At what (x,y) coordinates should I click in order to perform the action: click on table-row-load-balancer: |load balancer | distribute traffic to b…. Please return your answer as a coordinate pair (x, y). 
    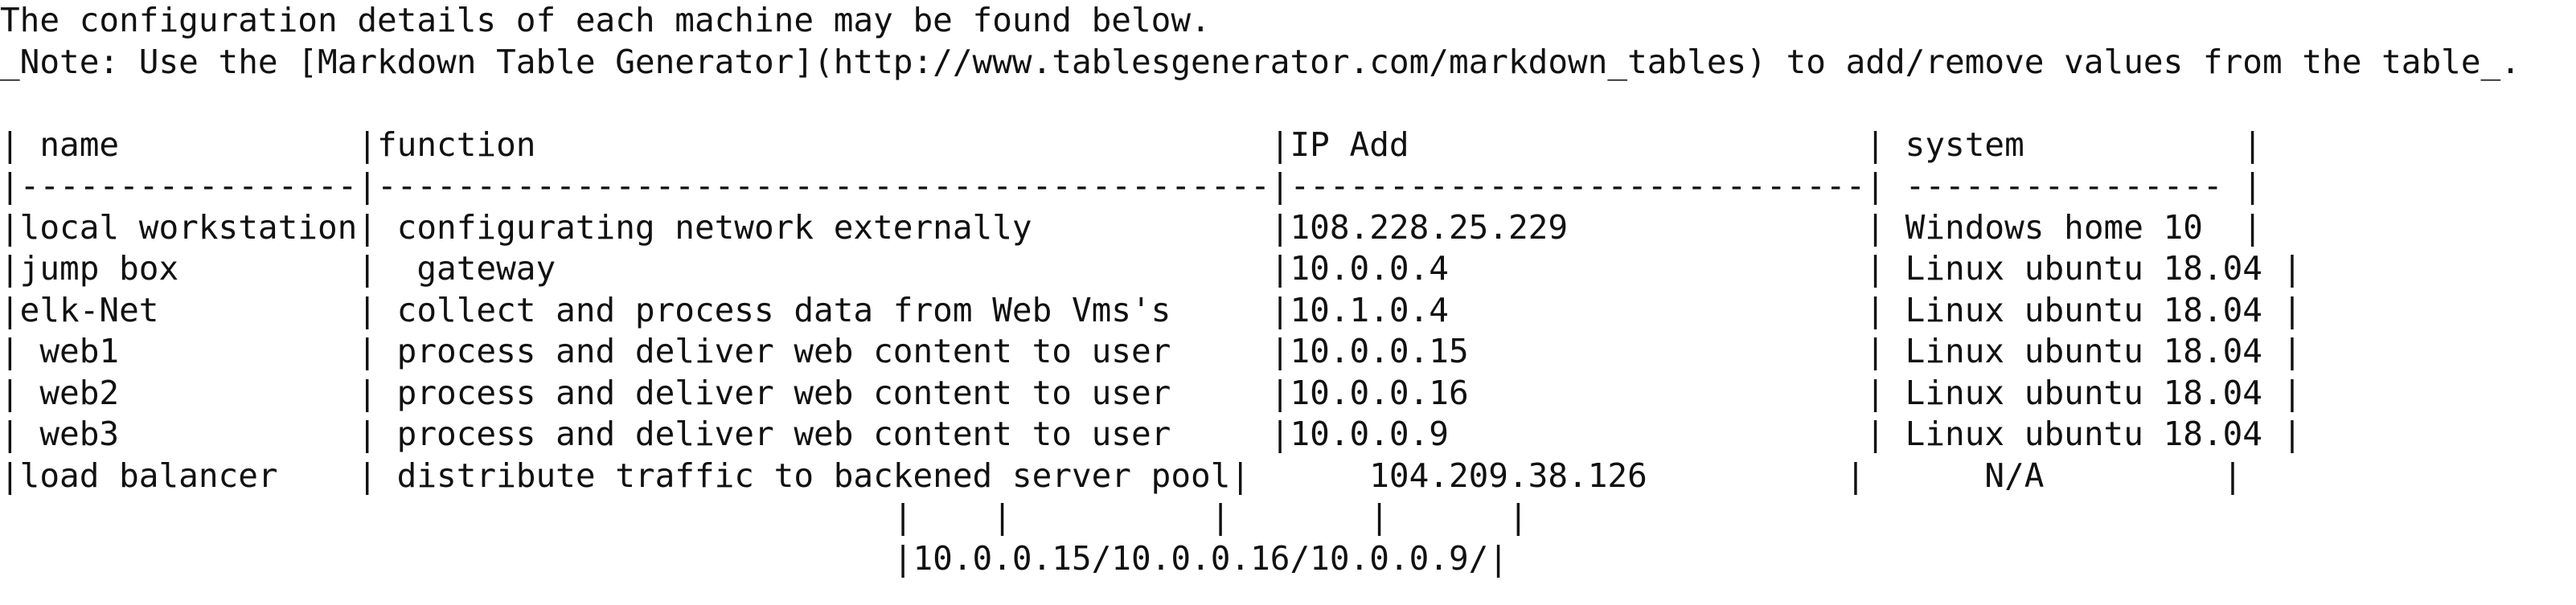
    Looking at the image, I should click on (1121, 475).